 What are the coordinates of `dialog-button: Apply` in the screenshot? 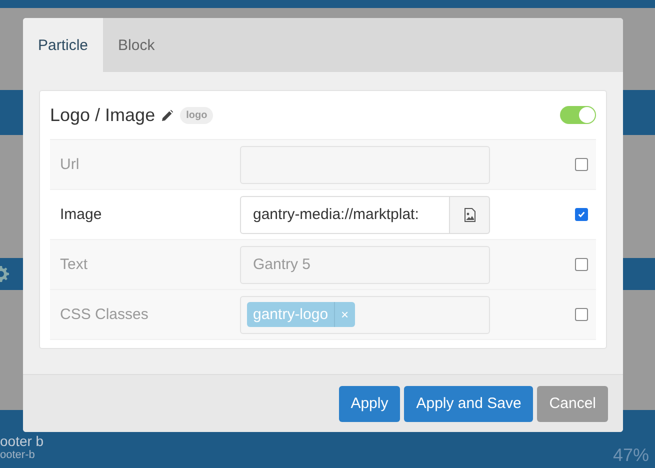 It's located at (369, 404).